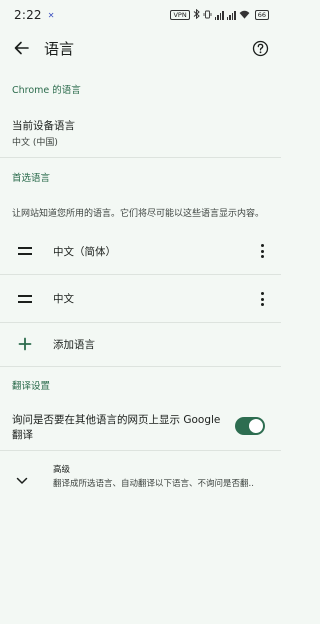 The width and height of the screenshot is (320, 624). Describe the element at coordinates (31, 178) in the screenshot. I see `preferred-languages-header: 首选语言` at that location.